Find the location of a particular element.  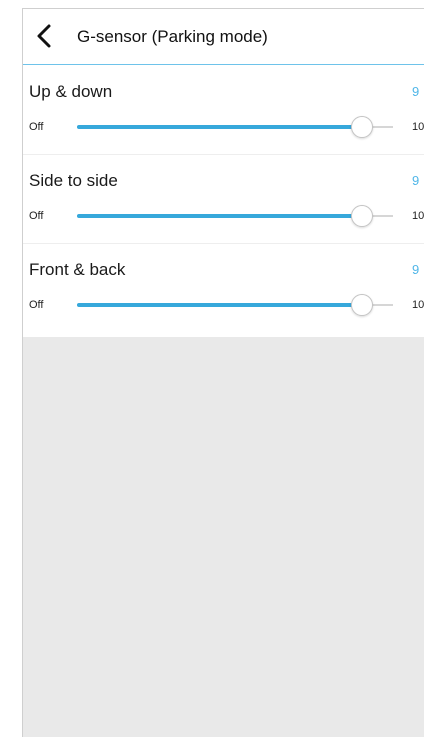

chevron-left-icon is located at coordinates (44, 36).